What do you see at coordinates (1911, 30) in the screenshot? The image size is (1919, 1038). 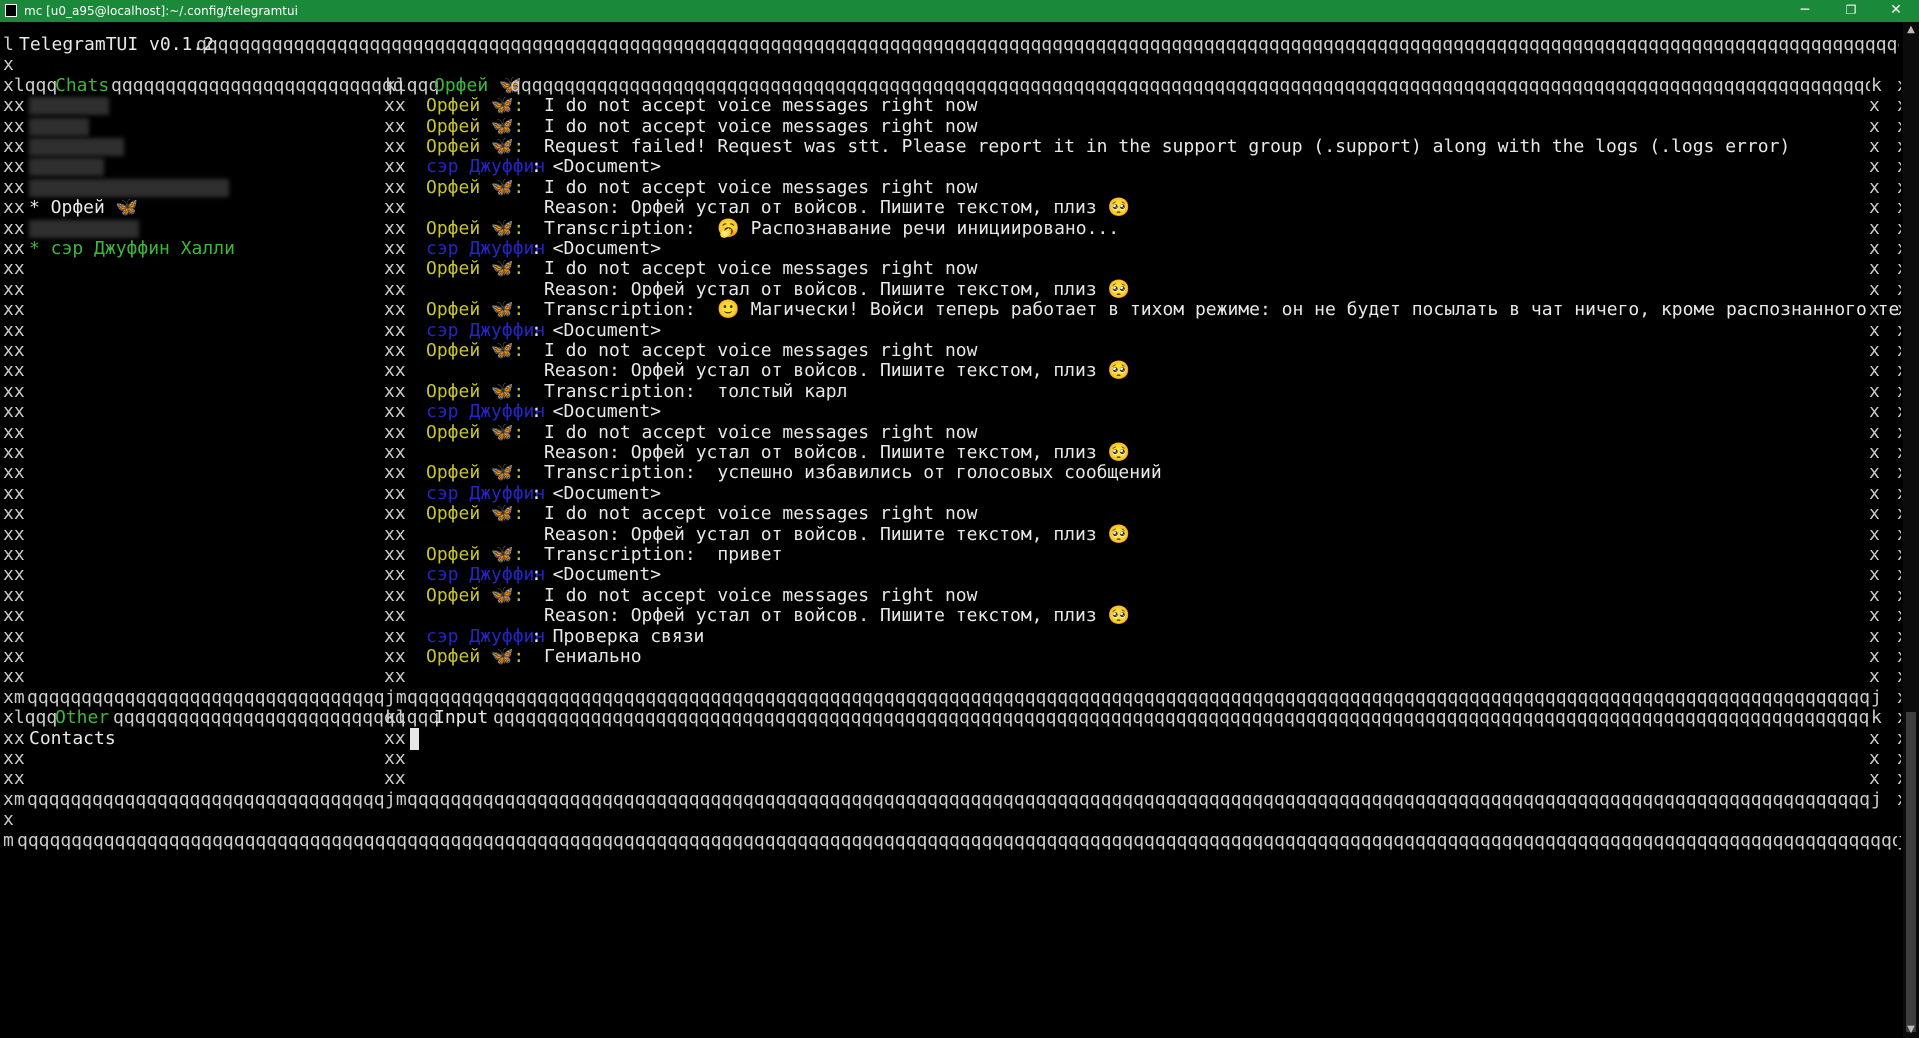 I see `scroll-up-arrow-icon: ▲` at bounding box center [1911, 30].